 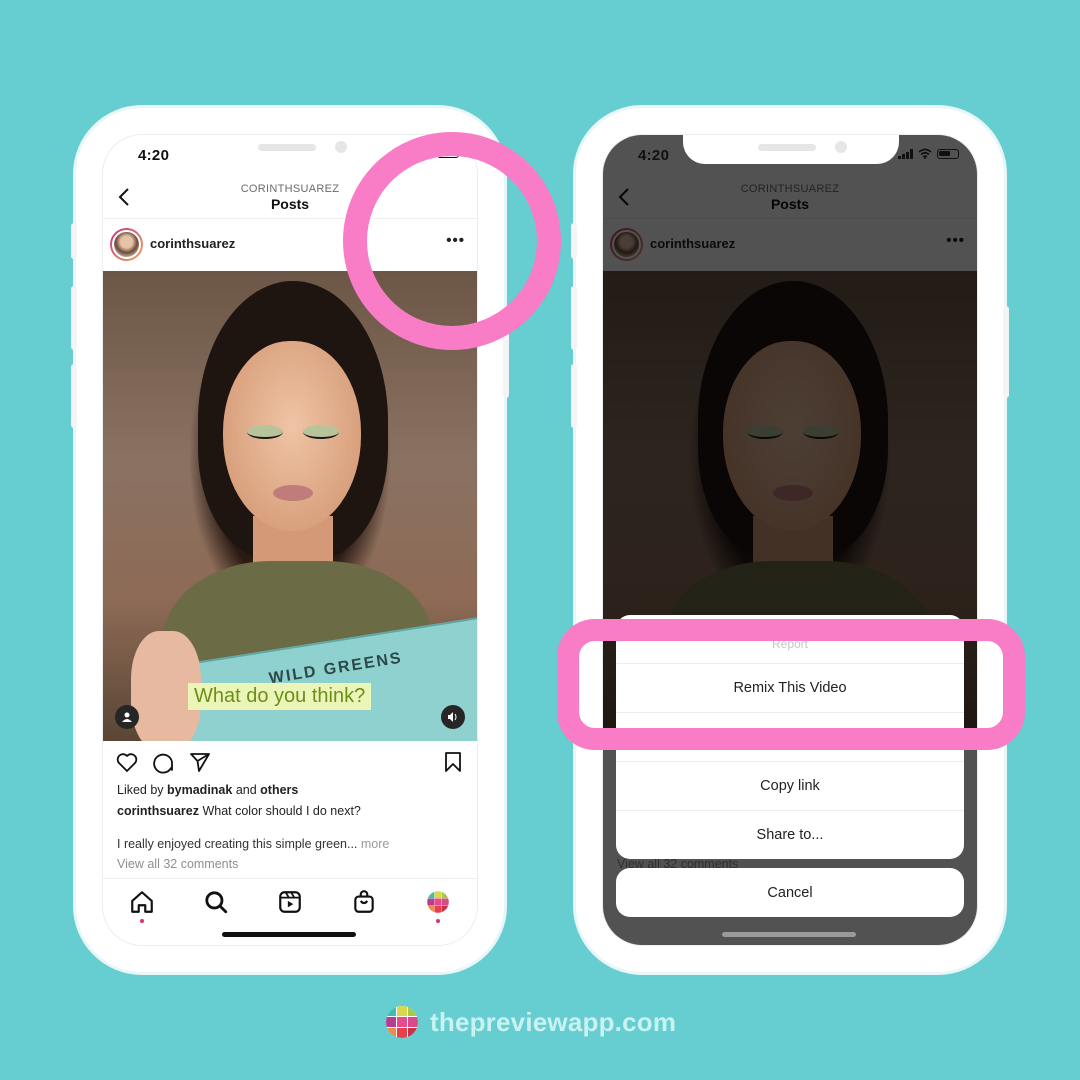 I want to click on media-face, so click(x=292, y=436).